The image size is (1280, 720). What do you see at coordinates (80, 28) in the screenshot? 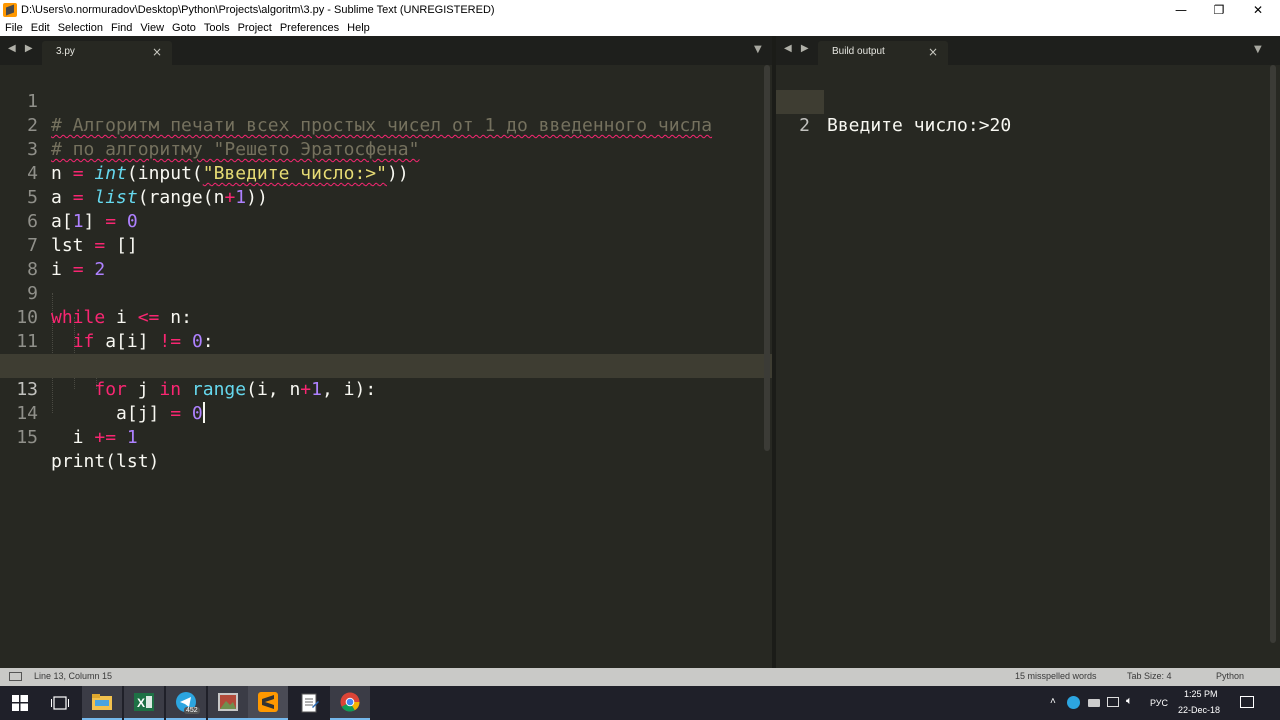
I see `menu-selection: Selection` at bounding box center [80, 28].